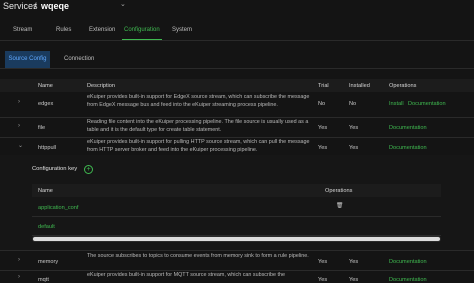  Describe the element at coordinates (403, 86) in the screenshot. I see `column-operations: Operations` at that location.